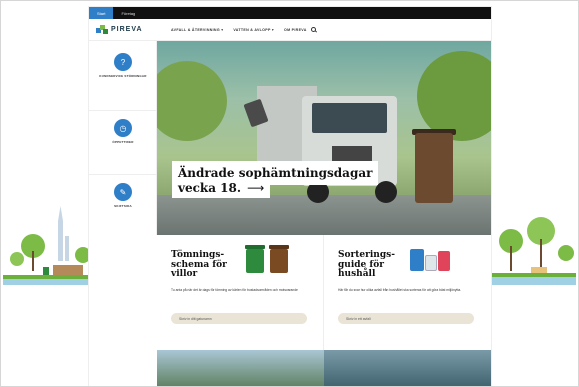 The image size is (579, 387). Describe the element at coordinates (290, 13) in the screenshot. I see `top-bar: Start Företag` at that location.